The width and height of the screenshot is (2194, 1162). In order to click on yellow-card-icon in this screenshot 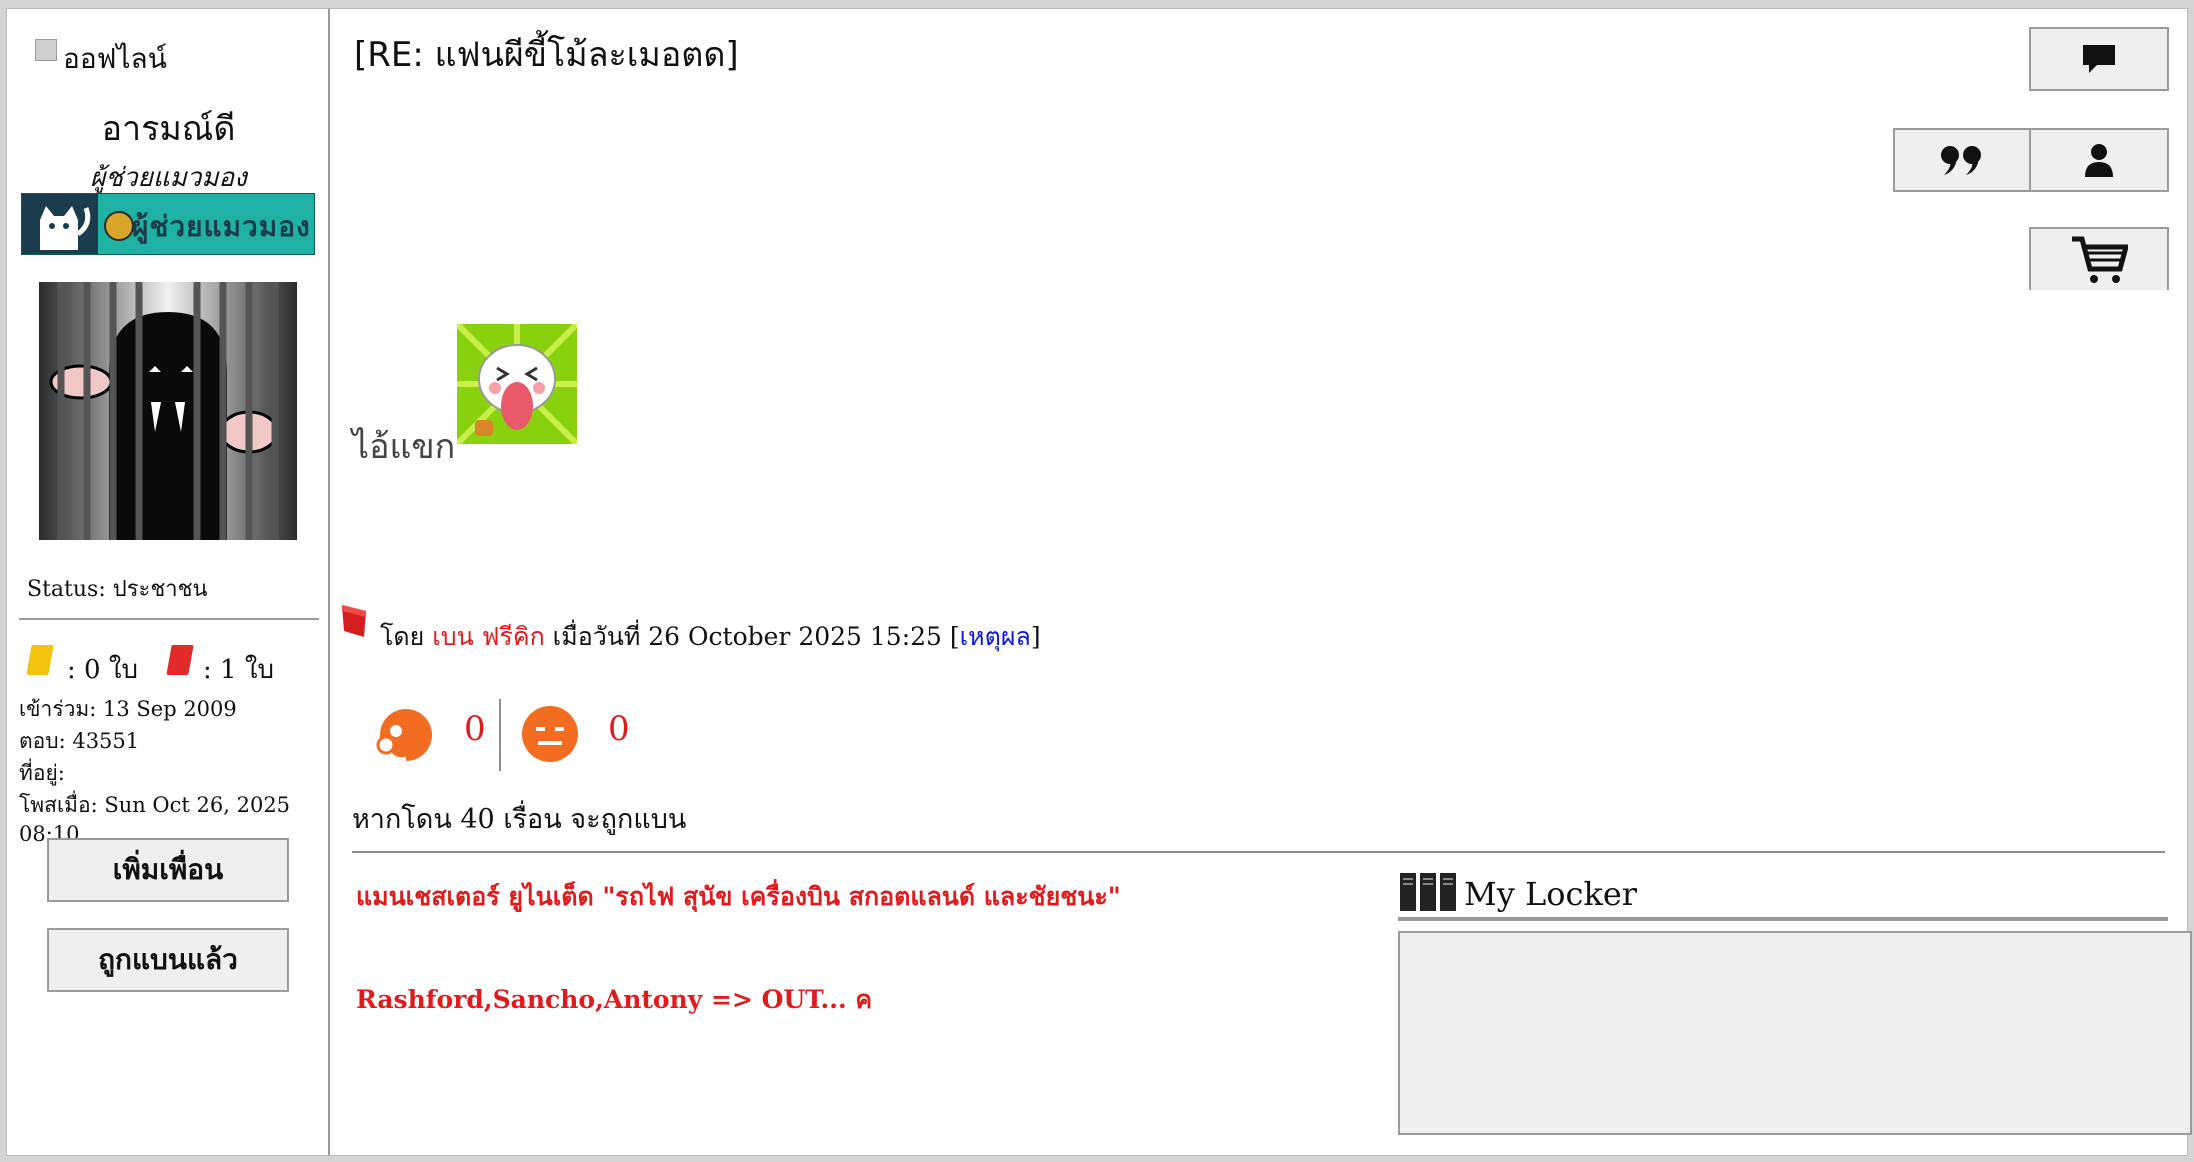, I will do `click(40, 660)`.